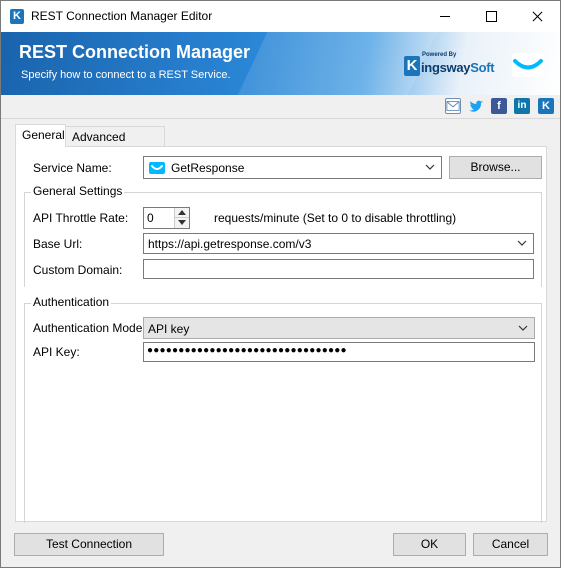  I want to click on cancel-button: Cancel, so click(510, 544).